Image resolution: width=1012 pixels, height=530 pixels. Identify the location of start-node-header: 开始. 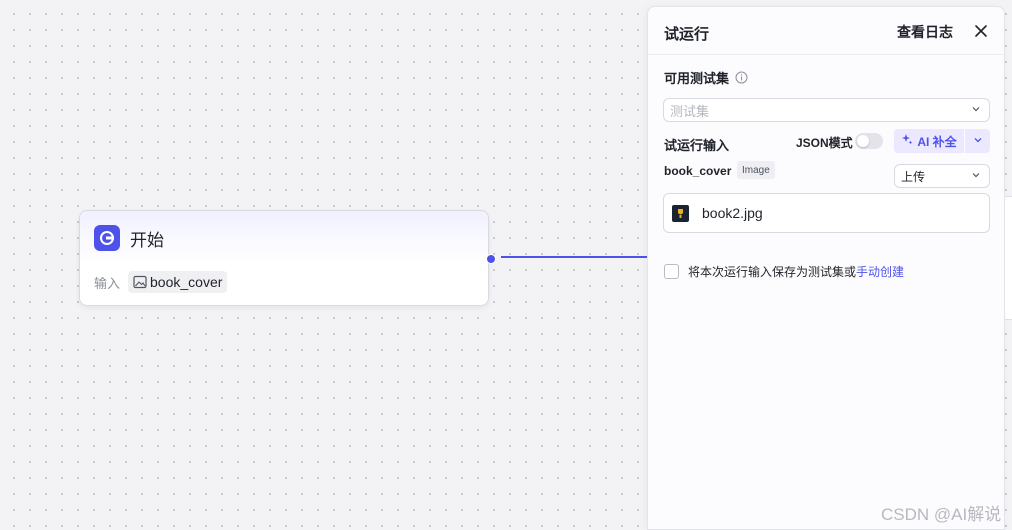
(129, 238).